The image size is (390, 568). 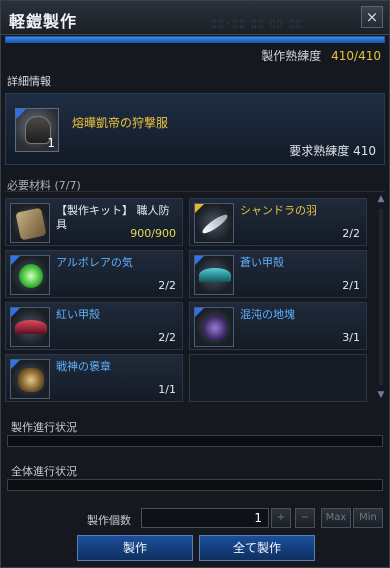 I want to click on material-count: 3/1, so click(x=351, y=337).